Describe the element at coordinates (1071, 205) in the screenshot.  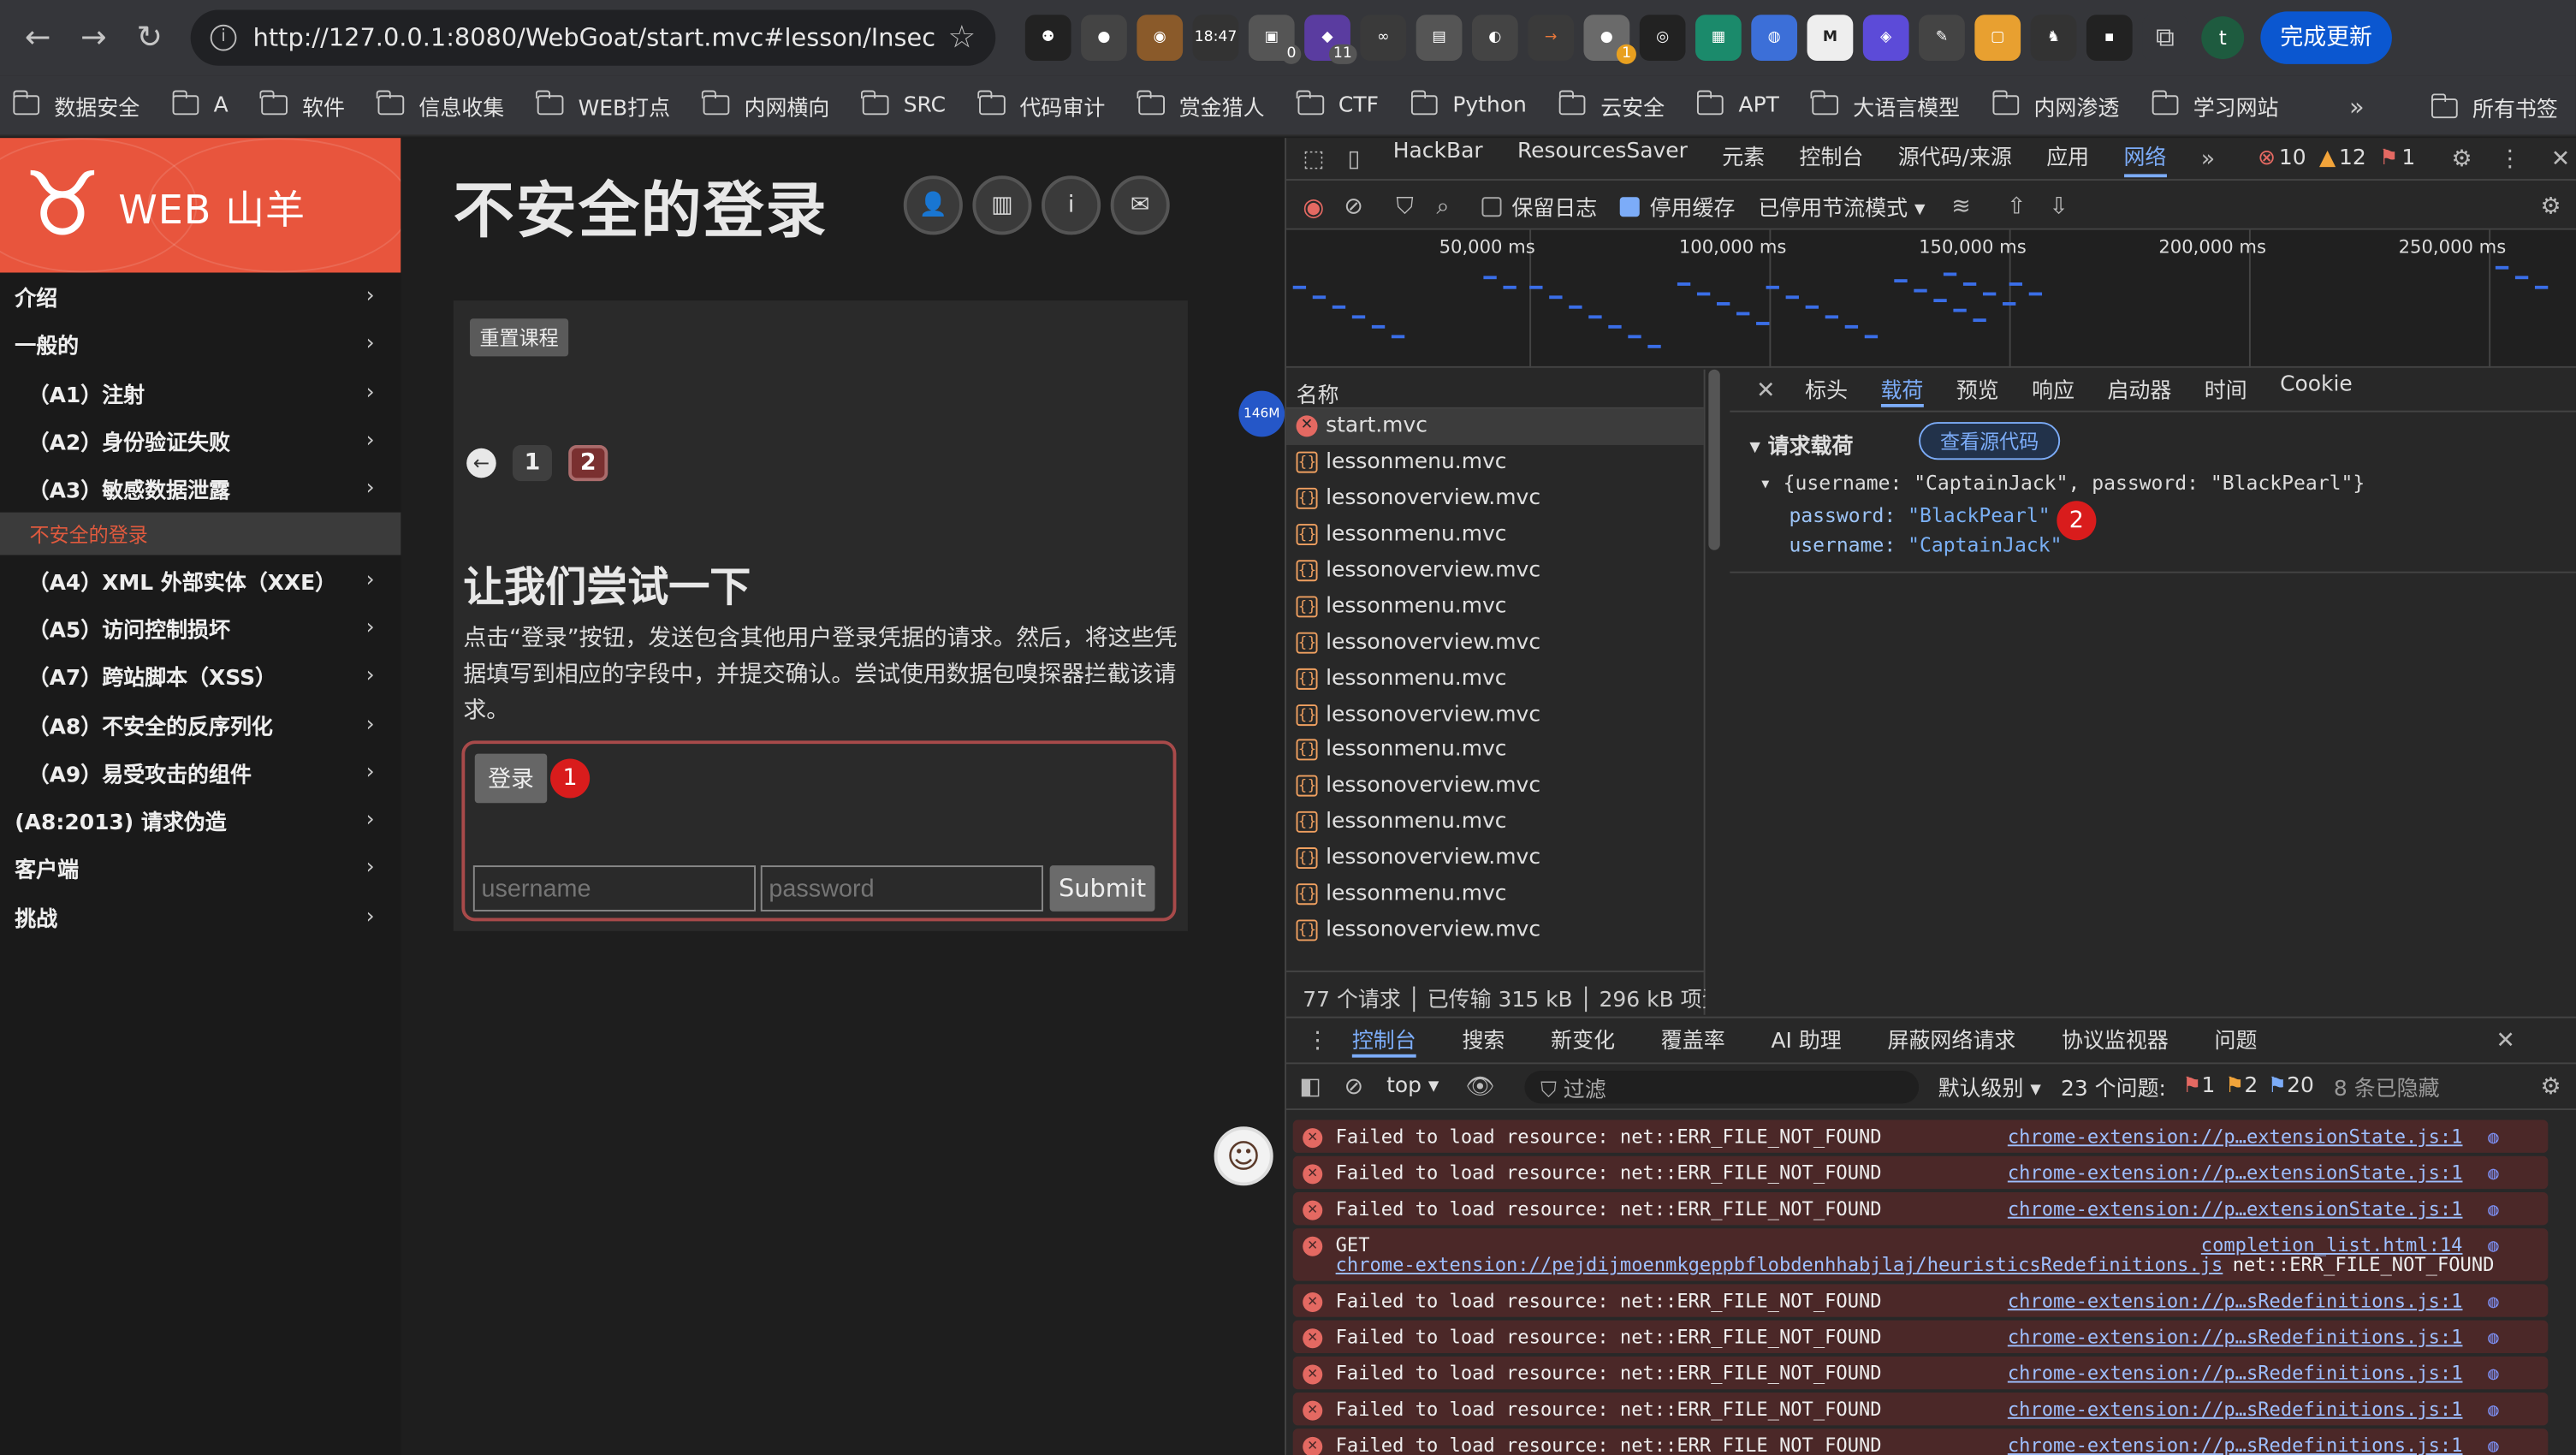
I see `info-icon: i` at that location.